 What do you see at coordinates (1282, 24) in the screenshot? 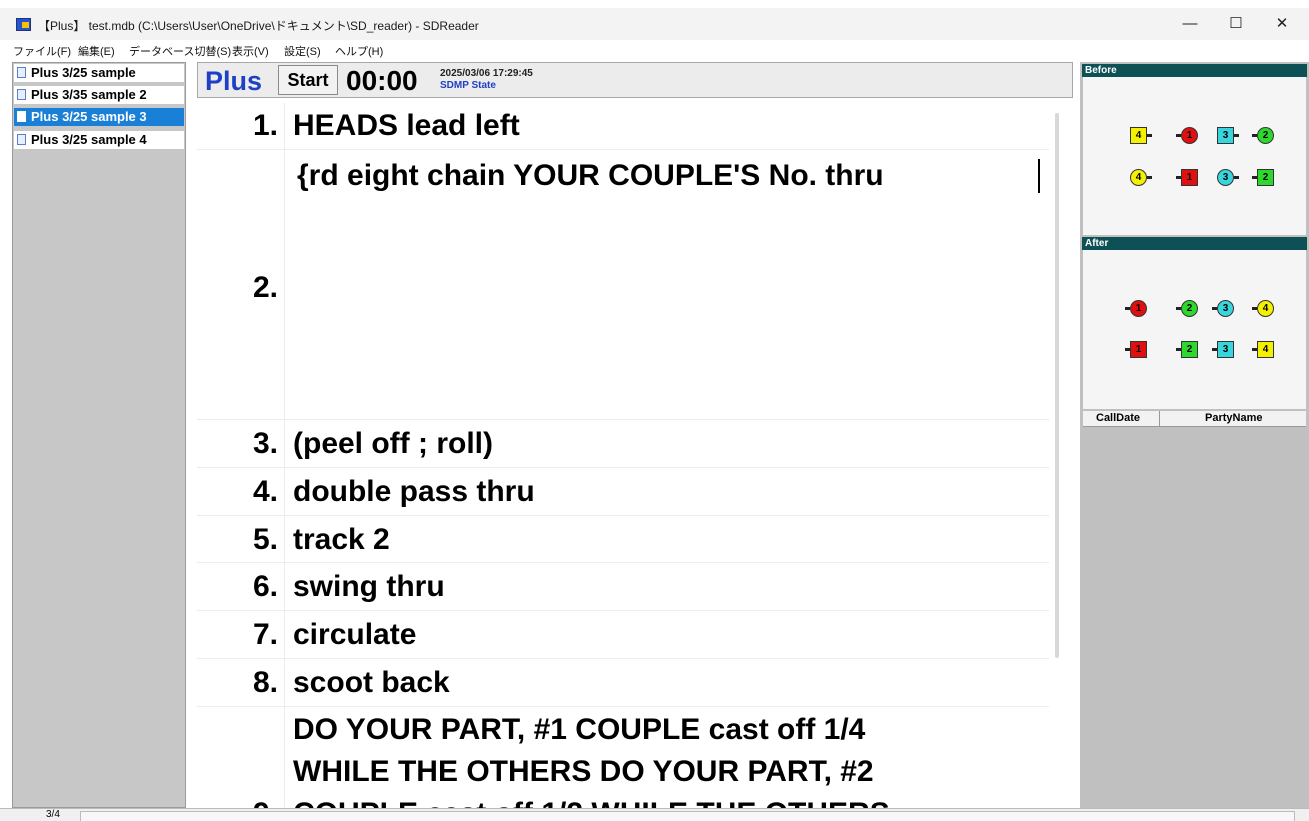
I see `close-button: ✕` at bounding box center [1282, 24].